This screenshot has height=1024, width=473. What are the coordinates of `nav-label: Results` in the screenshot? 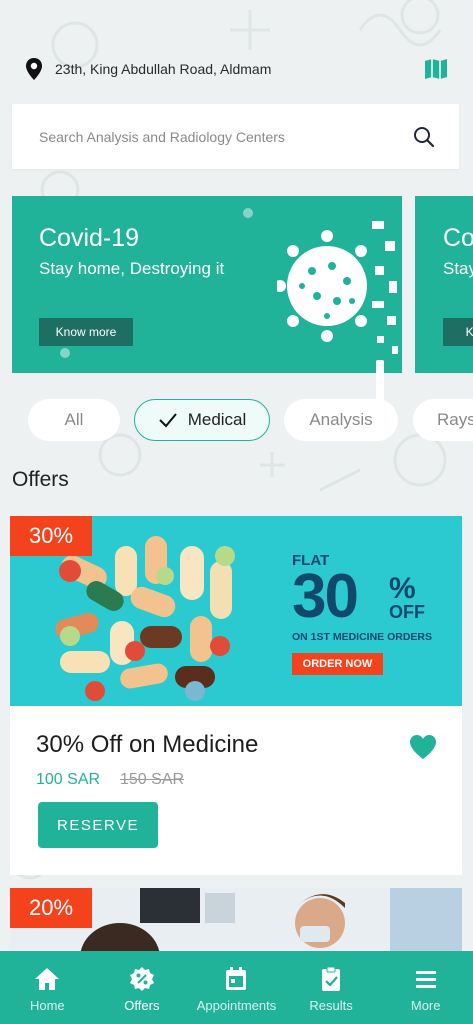 It's located at (331, 1005).